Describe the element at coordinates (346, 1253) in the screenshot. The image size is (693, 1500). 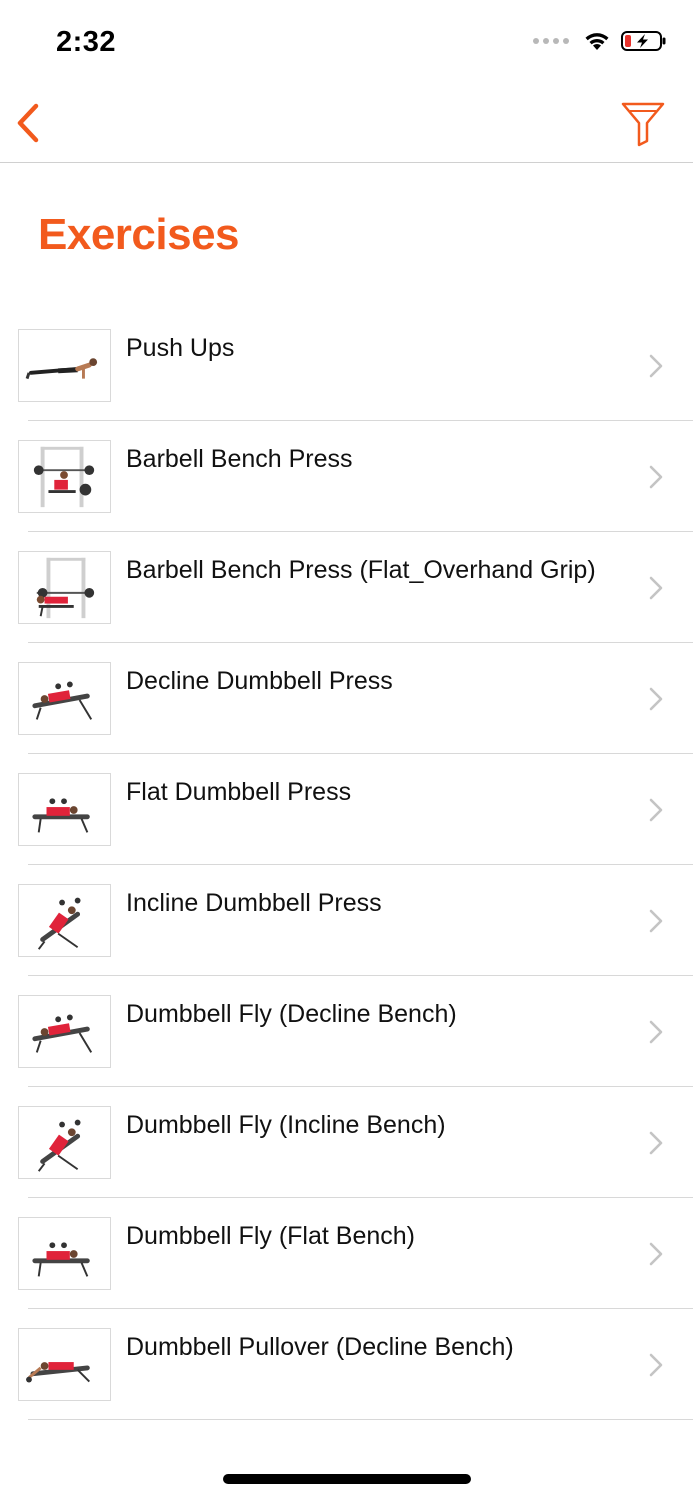
I see `exercise-row: Dumbbell Fly (Flat Bench)` at that location.